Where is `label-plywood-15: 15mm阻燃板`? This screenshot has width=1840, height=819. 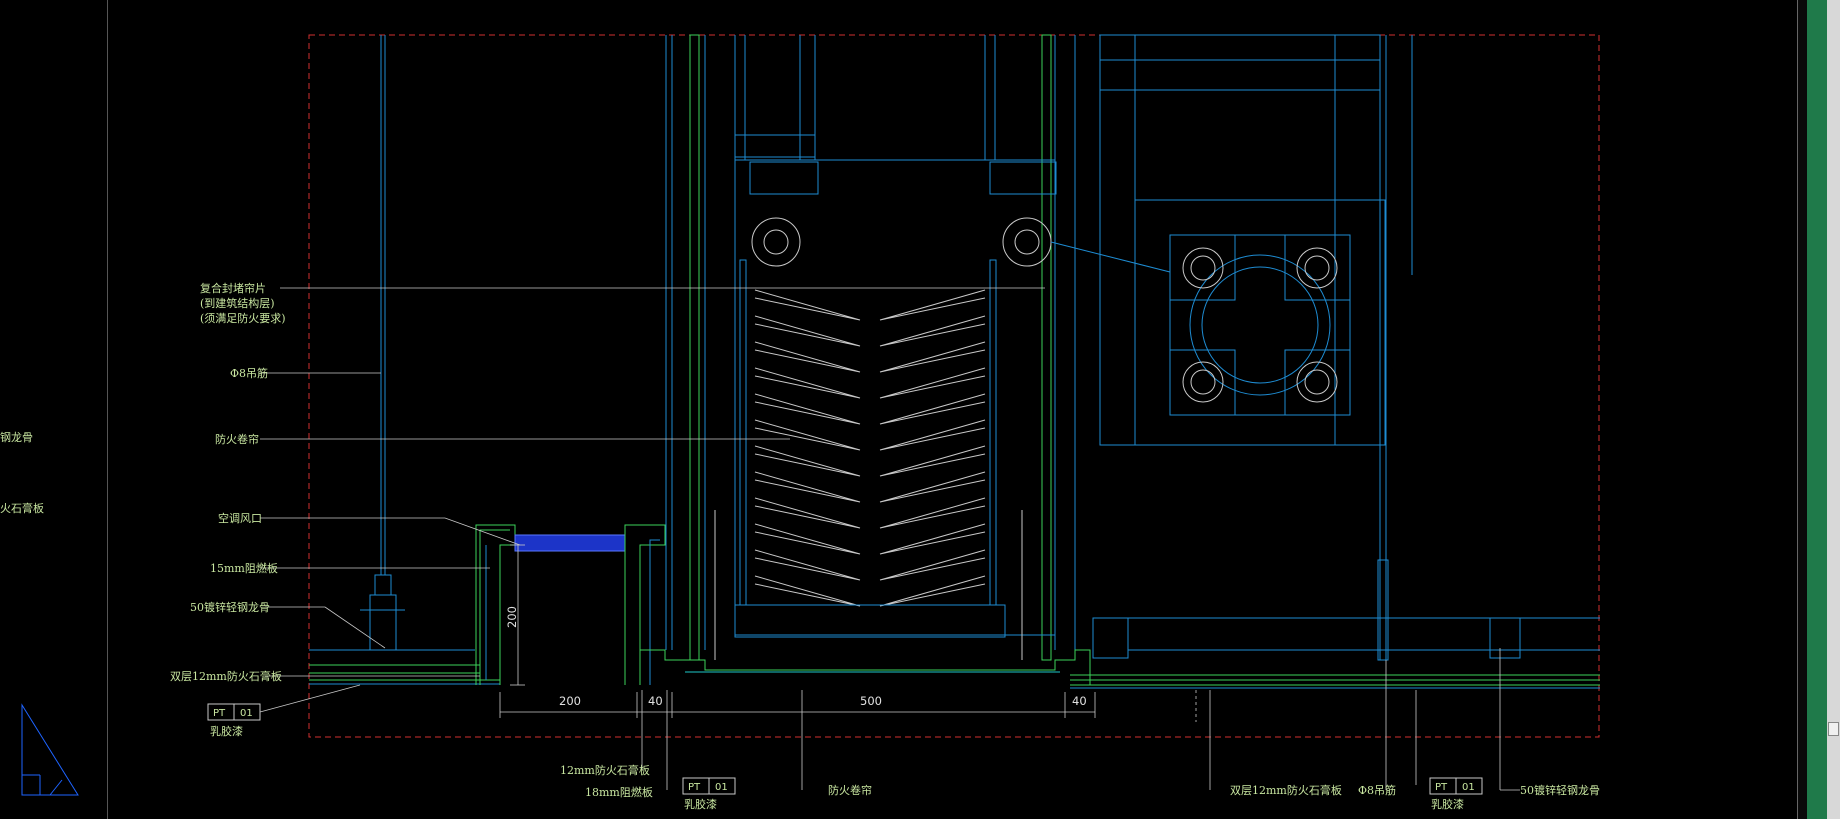 label-plywood-15: 15mm阻燃板 is located at coordinates (244, 568).